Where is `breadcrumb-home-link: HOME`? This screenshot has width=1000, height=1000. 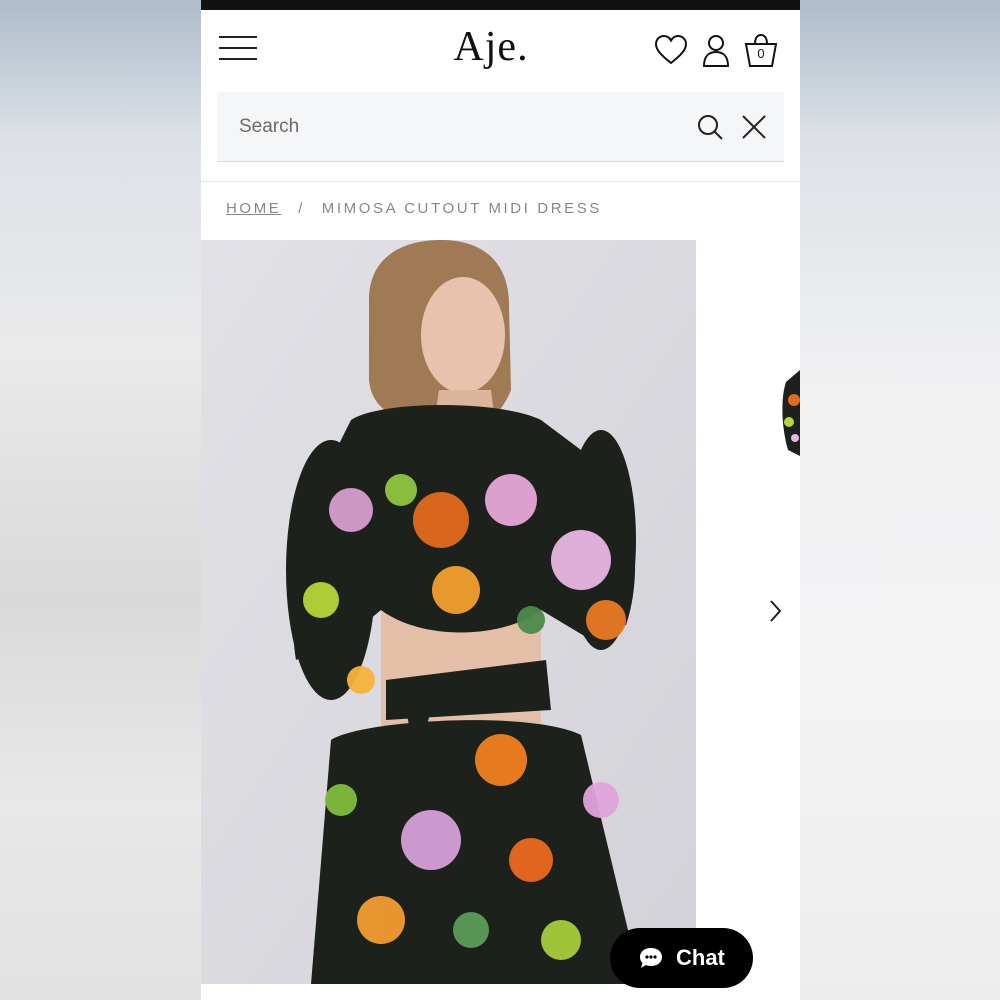
breadcrumb-home-link: HOME is located at coordinates (253, 208).